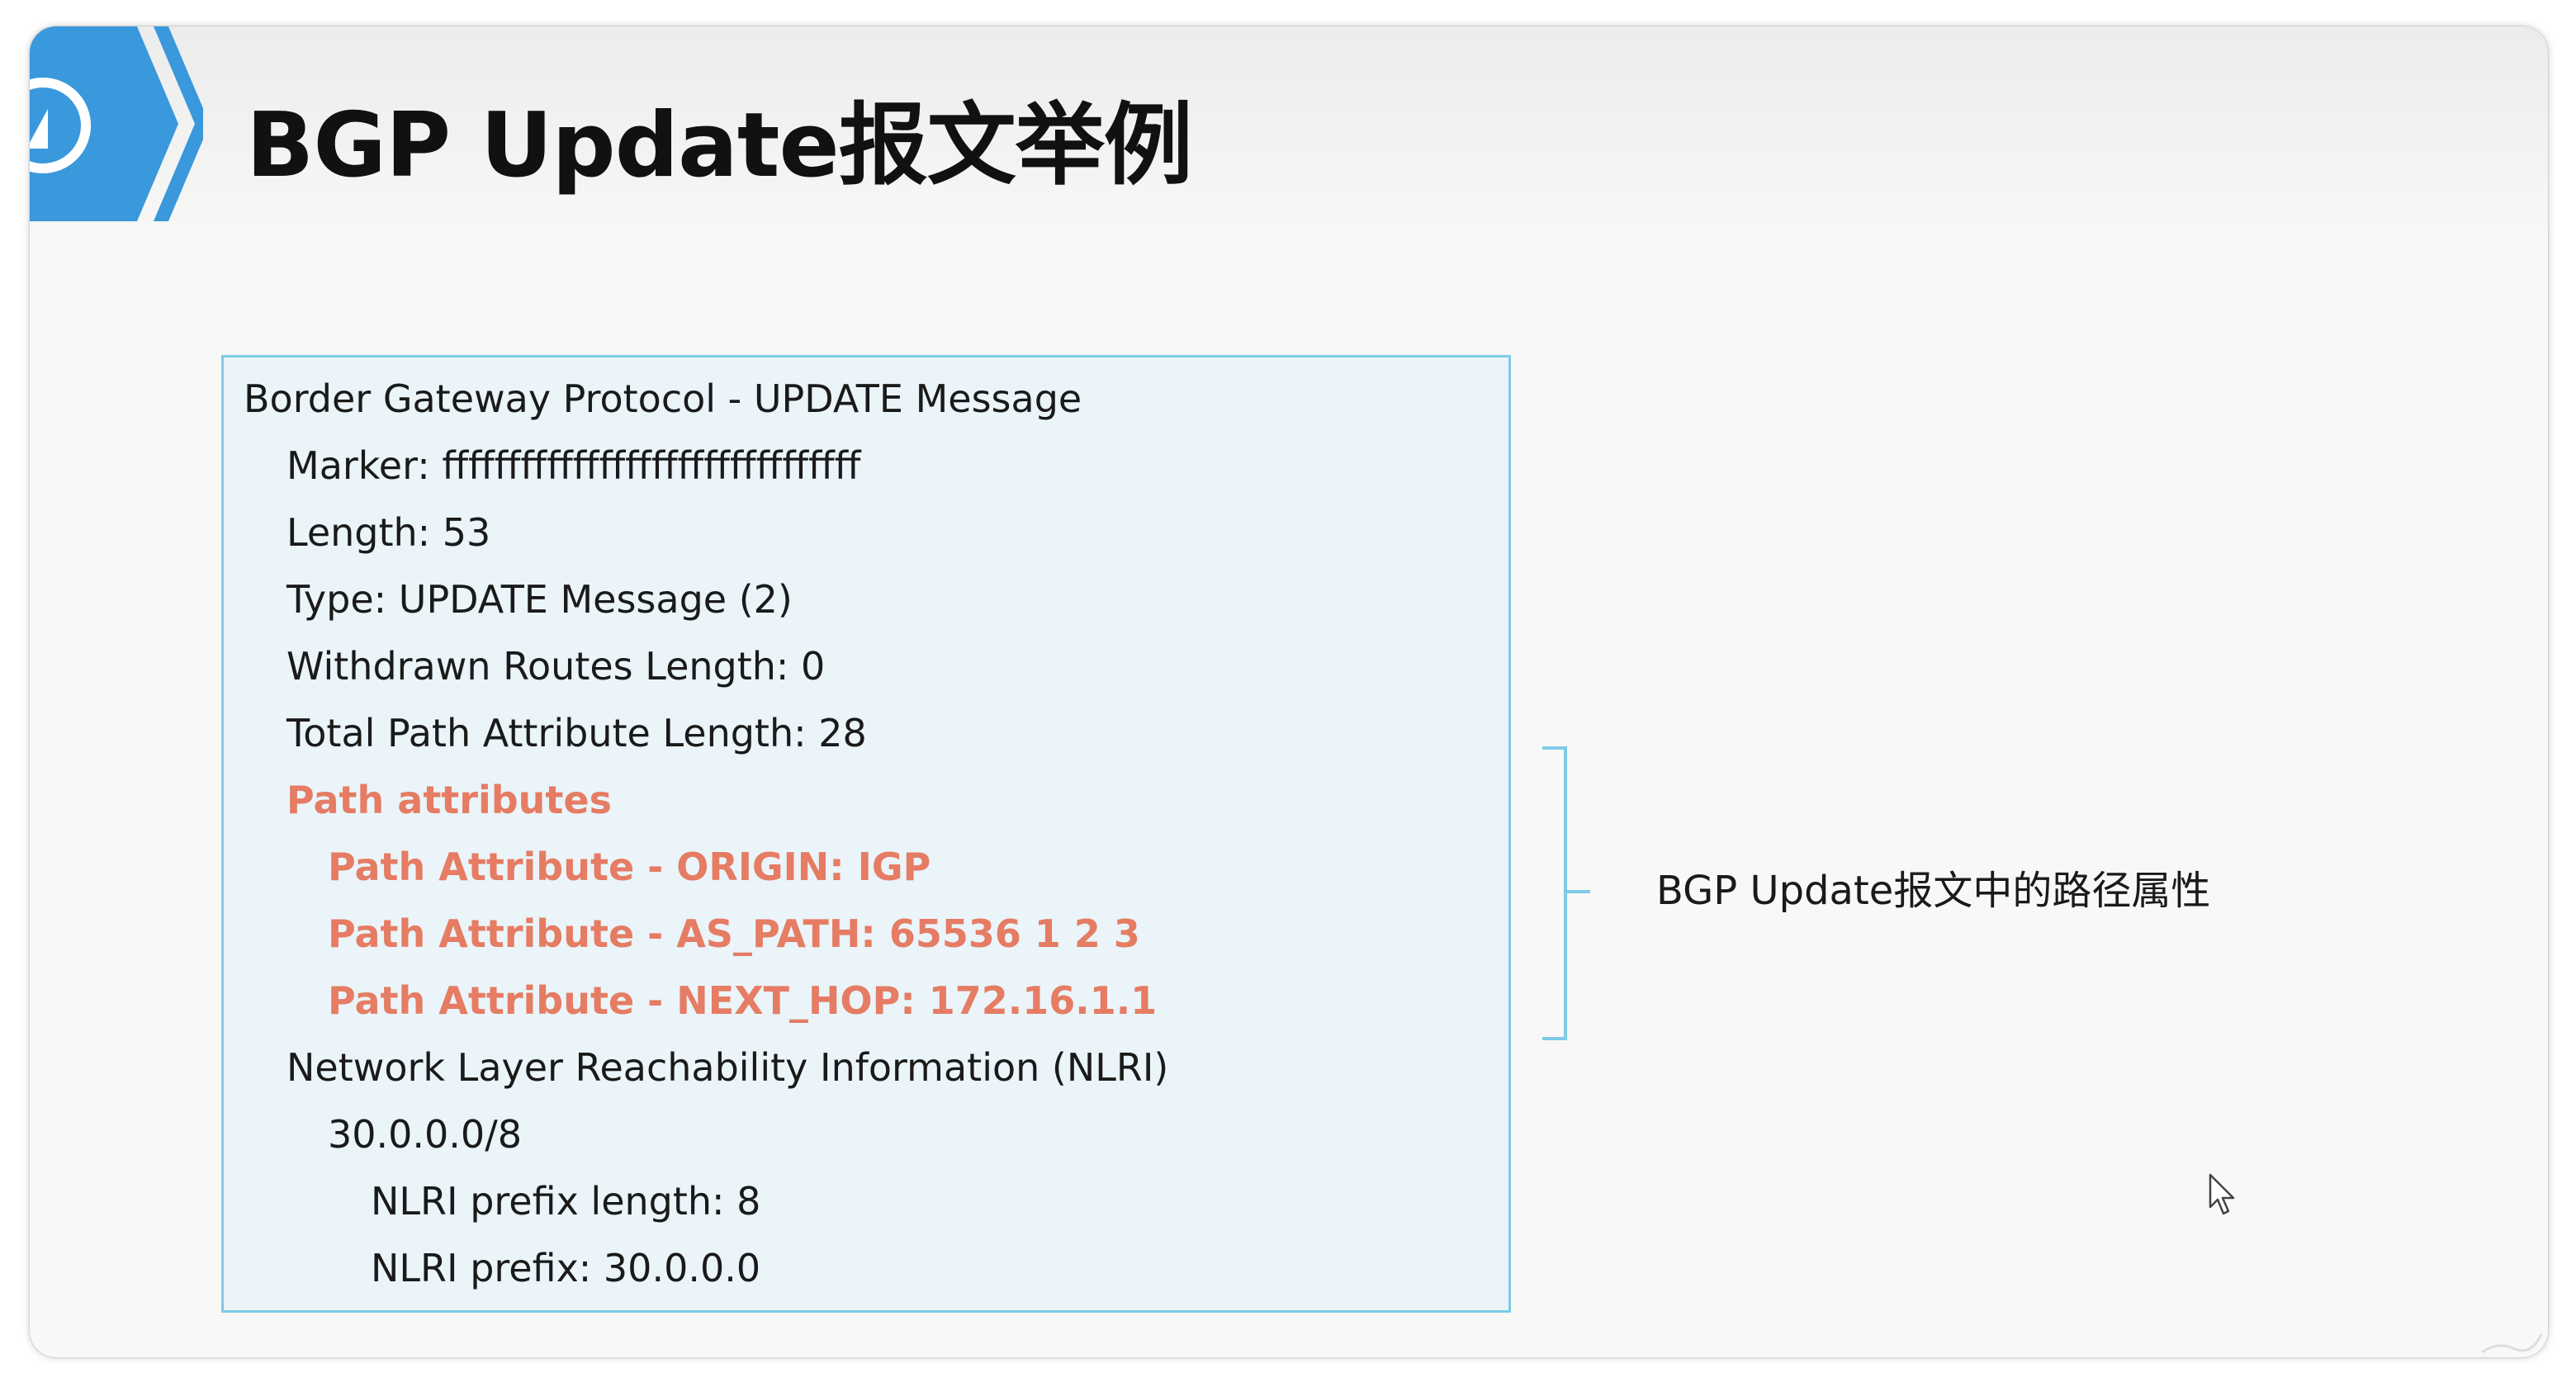  What do you see at coordinates (1933, 891) in the screenshot?
I see `path-attributes-annotation: BGP Update报文中的路径属性` at bounding box center [1933, 891].